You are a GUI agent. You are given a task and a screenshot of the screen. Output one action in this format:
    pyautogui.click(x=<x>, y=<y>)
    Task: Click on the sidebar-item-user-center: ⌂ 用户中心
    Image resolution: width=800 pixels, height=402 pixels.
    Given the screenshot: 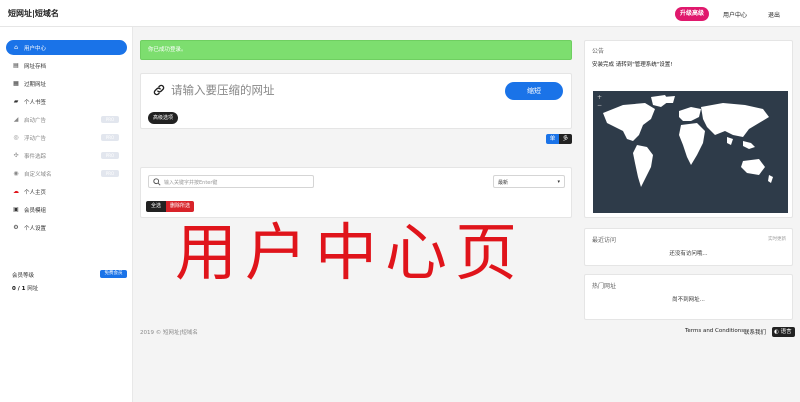 What is the action you would take?
    pyautogui.click(x=66, y=47)
    